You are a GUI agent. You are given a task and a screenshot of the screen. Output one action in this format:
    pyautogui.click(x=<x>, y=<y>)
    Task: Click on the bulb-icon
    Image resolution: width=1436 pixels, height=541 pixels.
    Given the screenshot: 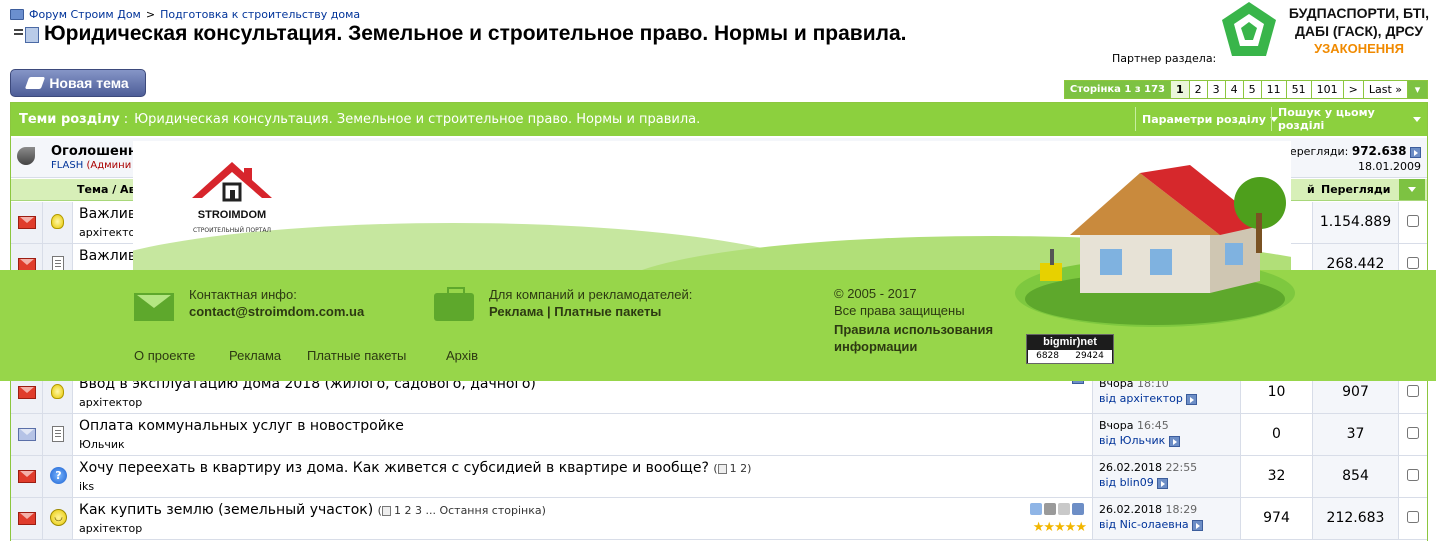 What is the action you would take?
    pyautogui.click(x=57, y=391)
    